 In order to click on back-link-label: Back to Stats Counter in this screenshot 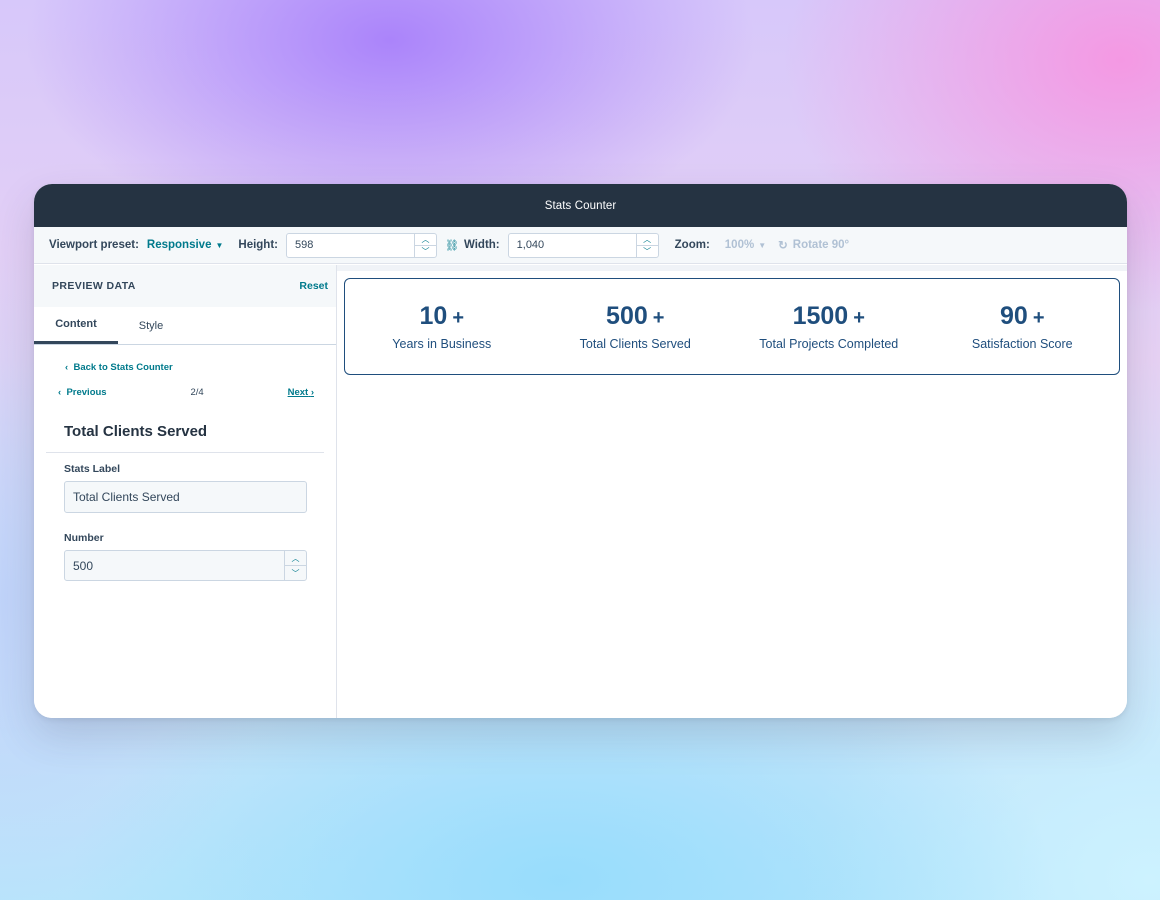, I will do `click(123, 367)`.